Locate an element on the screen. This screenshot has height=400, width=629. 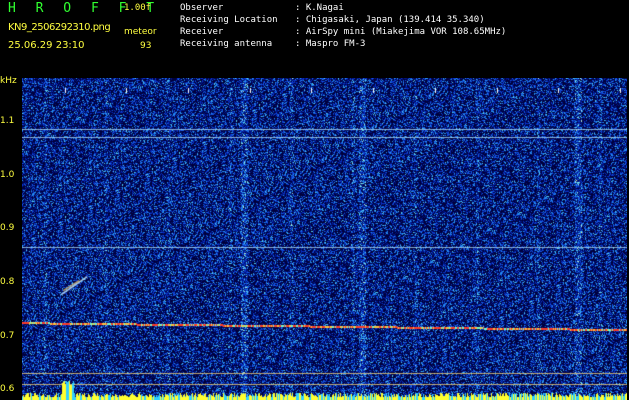
antenna-label: Receiving antenna is located at coordinates (226, 44).